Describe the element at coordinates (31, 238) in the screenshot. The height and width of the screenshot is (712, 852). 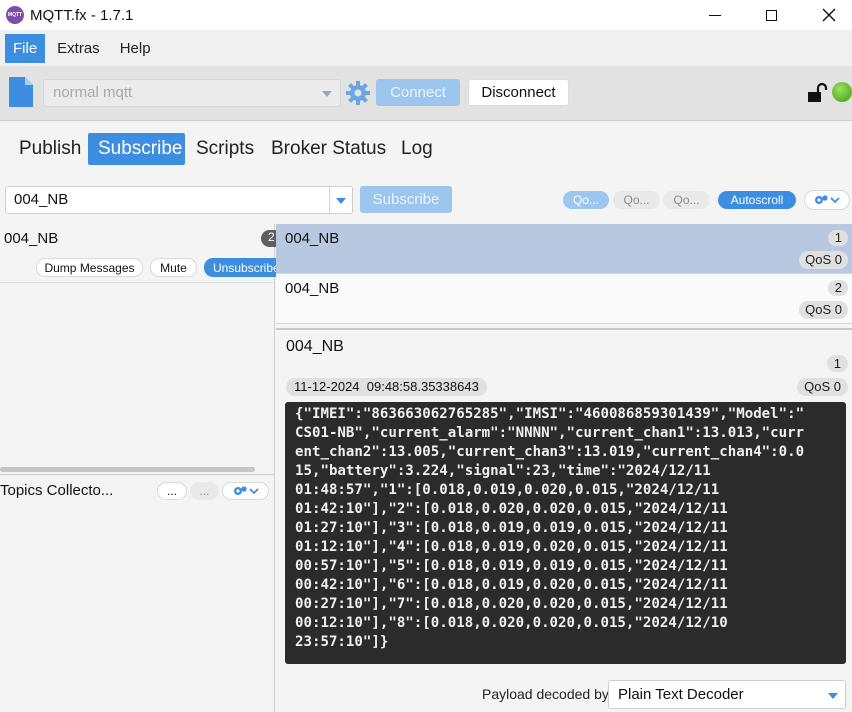
I see `subscription-topic: 004_NB` at that location.